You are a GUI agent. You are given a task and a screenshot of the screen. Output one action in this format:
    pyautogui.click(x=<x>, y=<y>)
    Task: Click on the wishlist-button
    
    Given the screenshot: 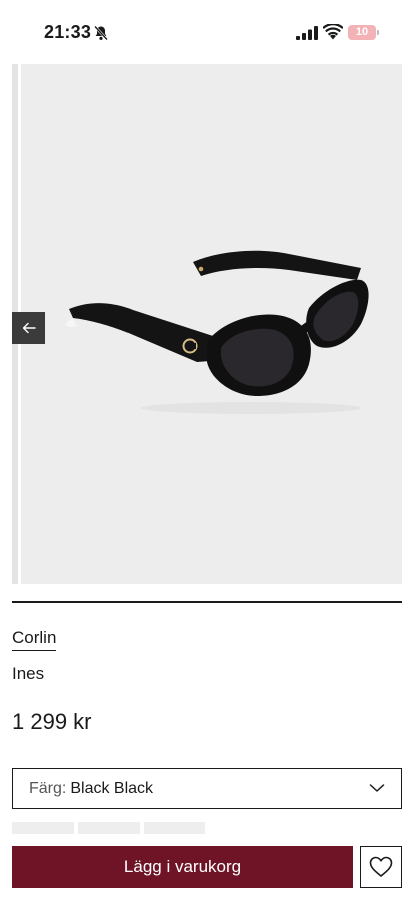 What is the action you would take?
    pyautogui.click(x=381, y=867)
    